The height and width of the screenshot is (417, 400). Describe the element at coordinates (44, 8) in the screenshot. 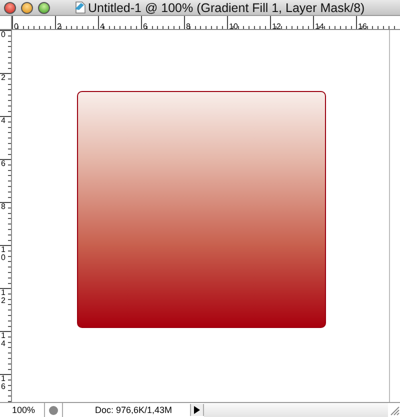

I see `zoom-button` at that location.